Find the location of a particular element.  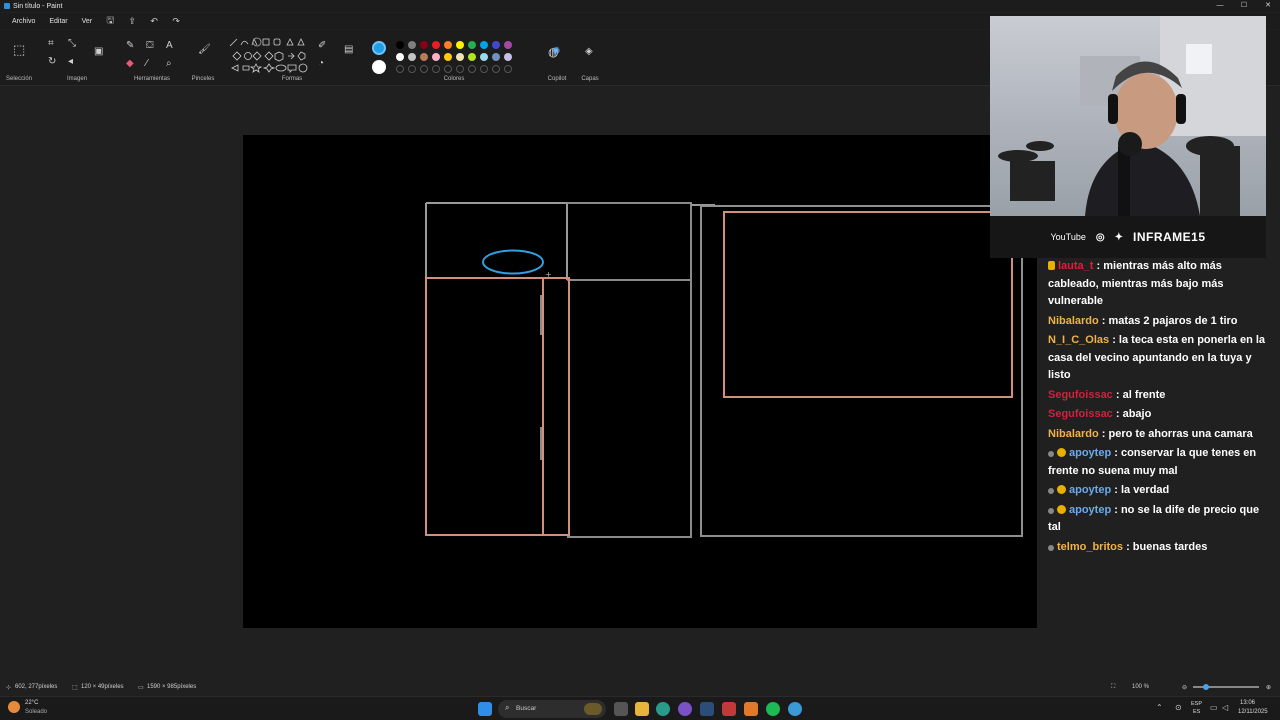

pencil-icon: ✎ is located at coordinates (130, 46).